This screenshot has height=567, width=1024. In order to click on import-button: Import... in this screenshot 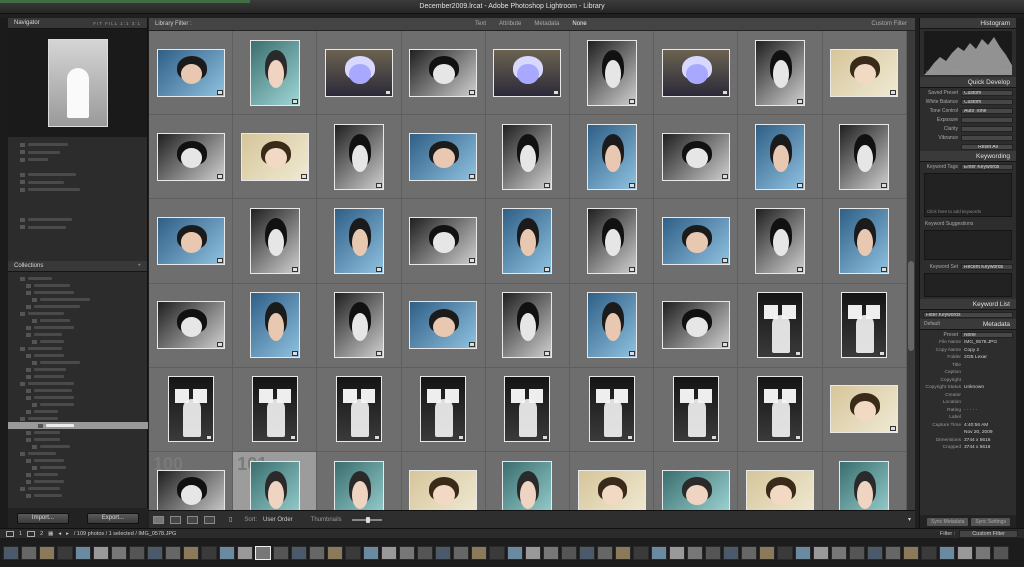, I will do `click(42, 518)`.